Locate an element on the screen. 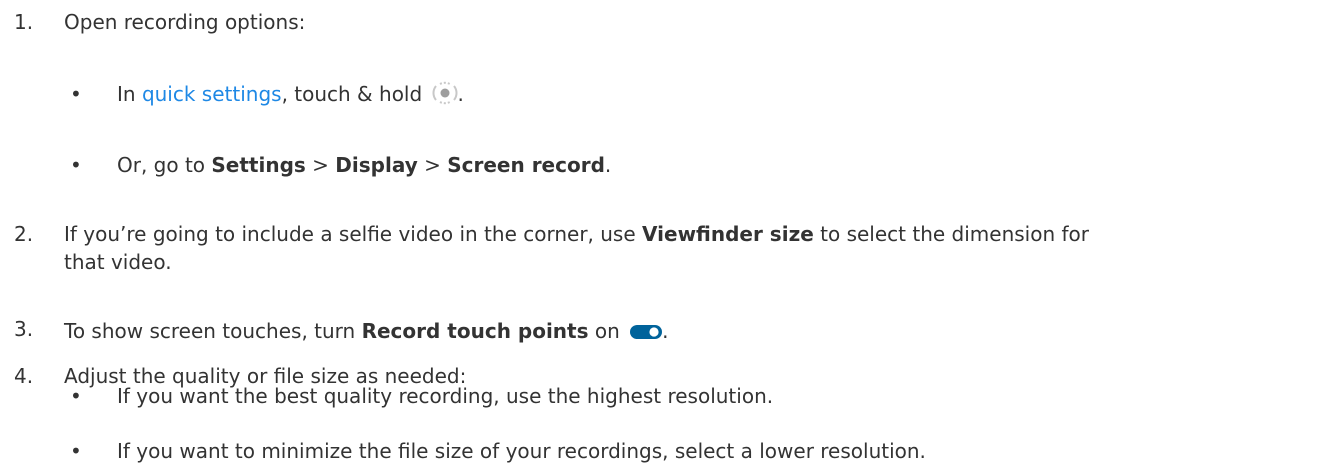 The height and width of the screenshot is (474, 1338). step-1-bullet-quick-settings: In quick settings, touch & hold . is located at coordinates (290, 94).